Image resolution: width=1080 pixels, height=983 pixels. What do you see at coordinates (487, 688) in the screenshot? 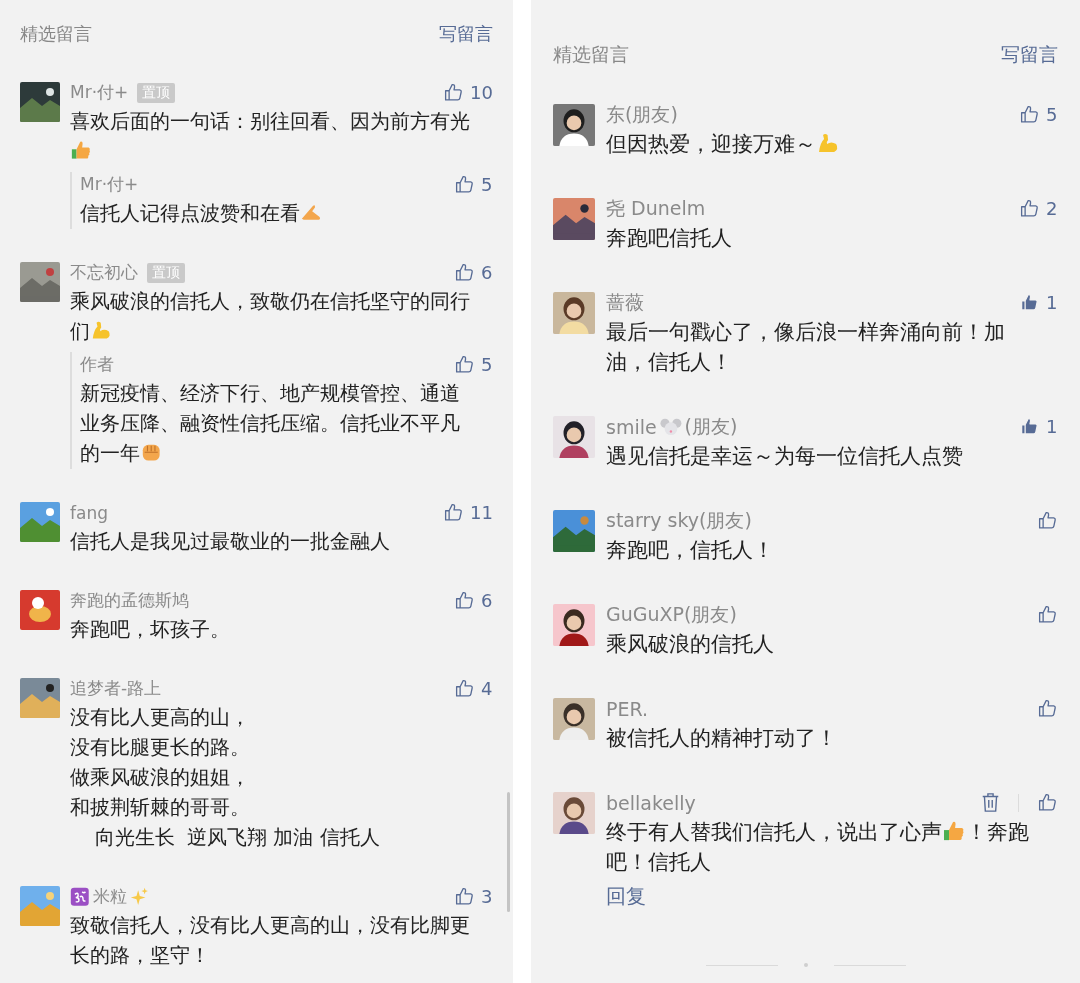
I see `like-count: 4` at bounding box center [487, 688].